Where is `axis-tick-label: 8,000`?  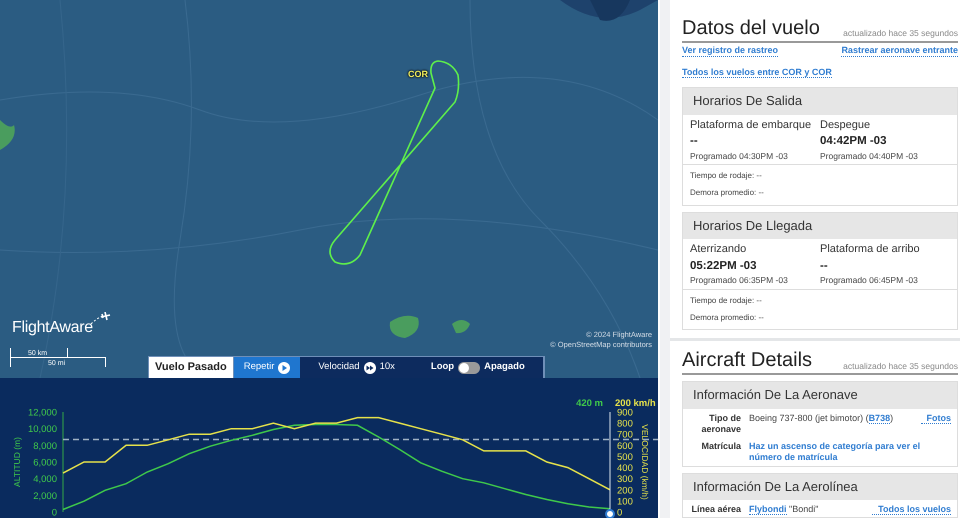 axis-tick-label: 8,000 is located at coordinates (45, 446).